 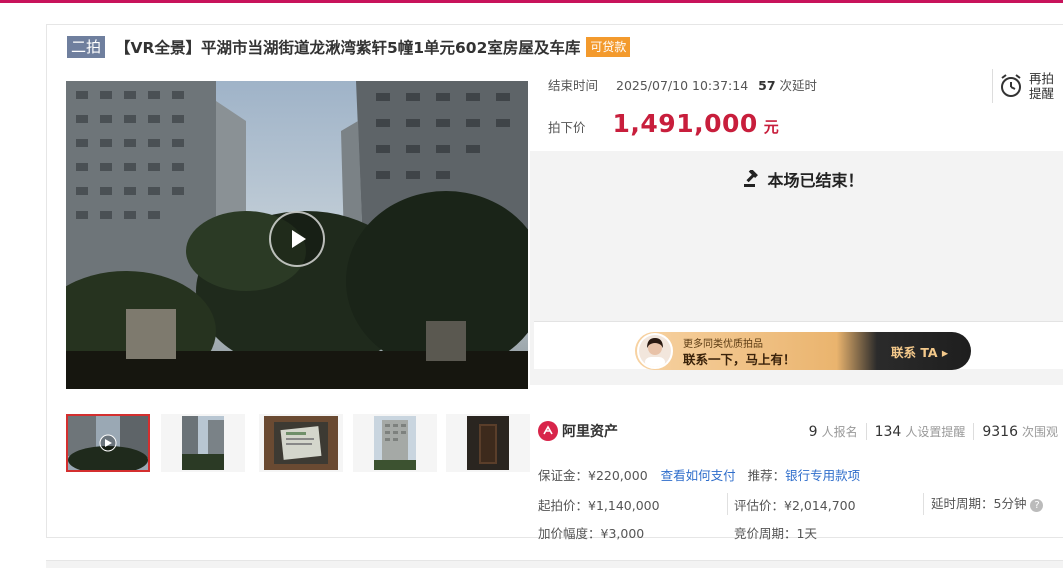 What do you see at coordinates (1042, 93) in the screenshot?
I see `remind-line-2: 提醒` at bounding box center [1042, 93].